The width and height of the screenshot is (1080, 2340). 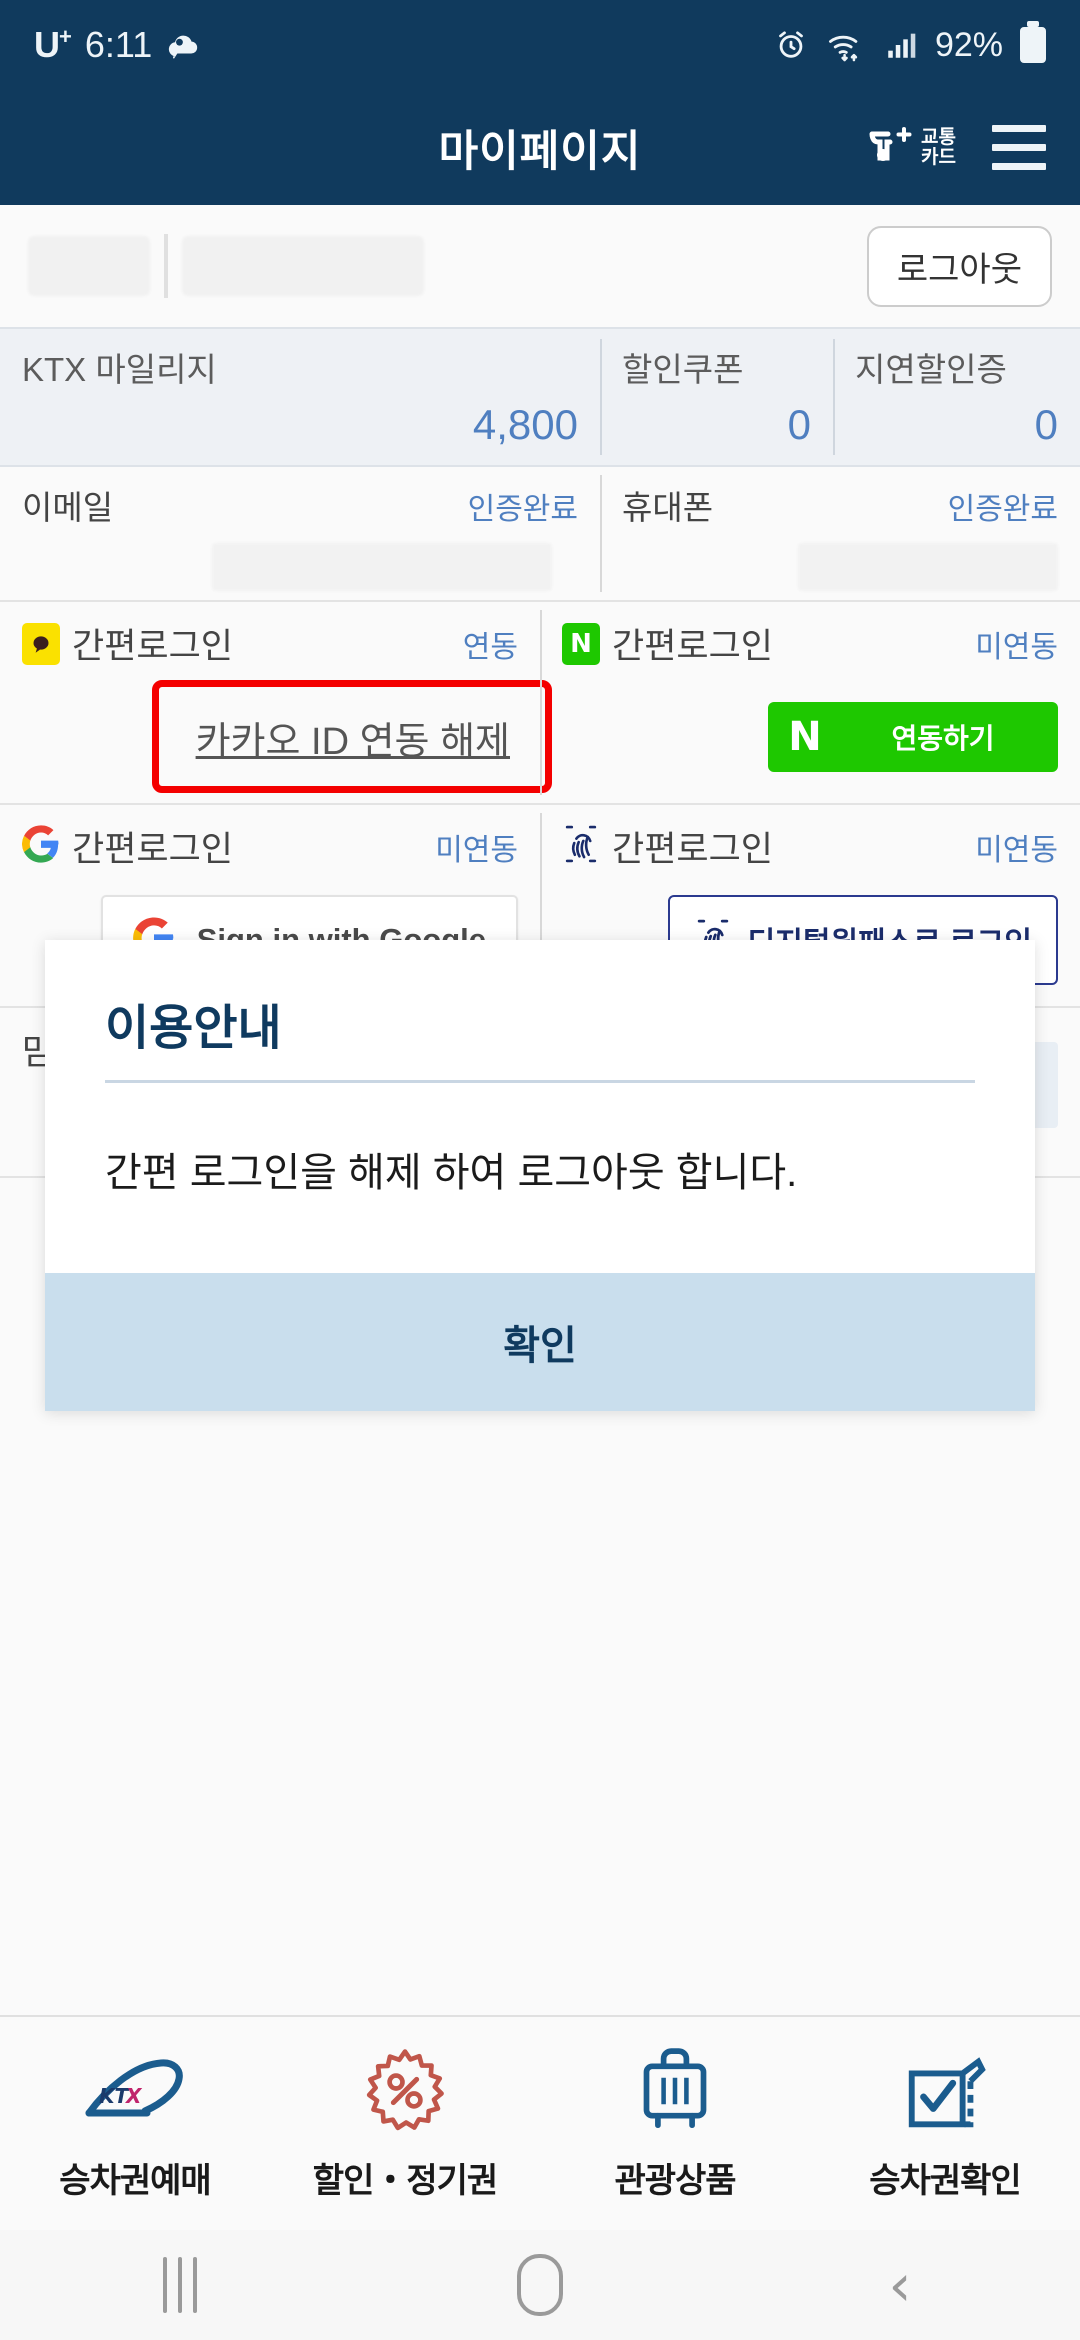 I want to click on svg-text: KT, so click(x=114, y=2096).